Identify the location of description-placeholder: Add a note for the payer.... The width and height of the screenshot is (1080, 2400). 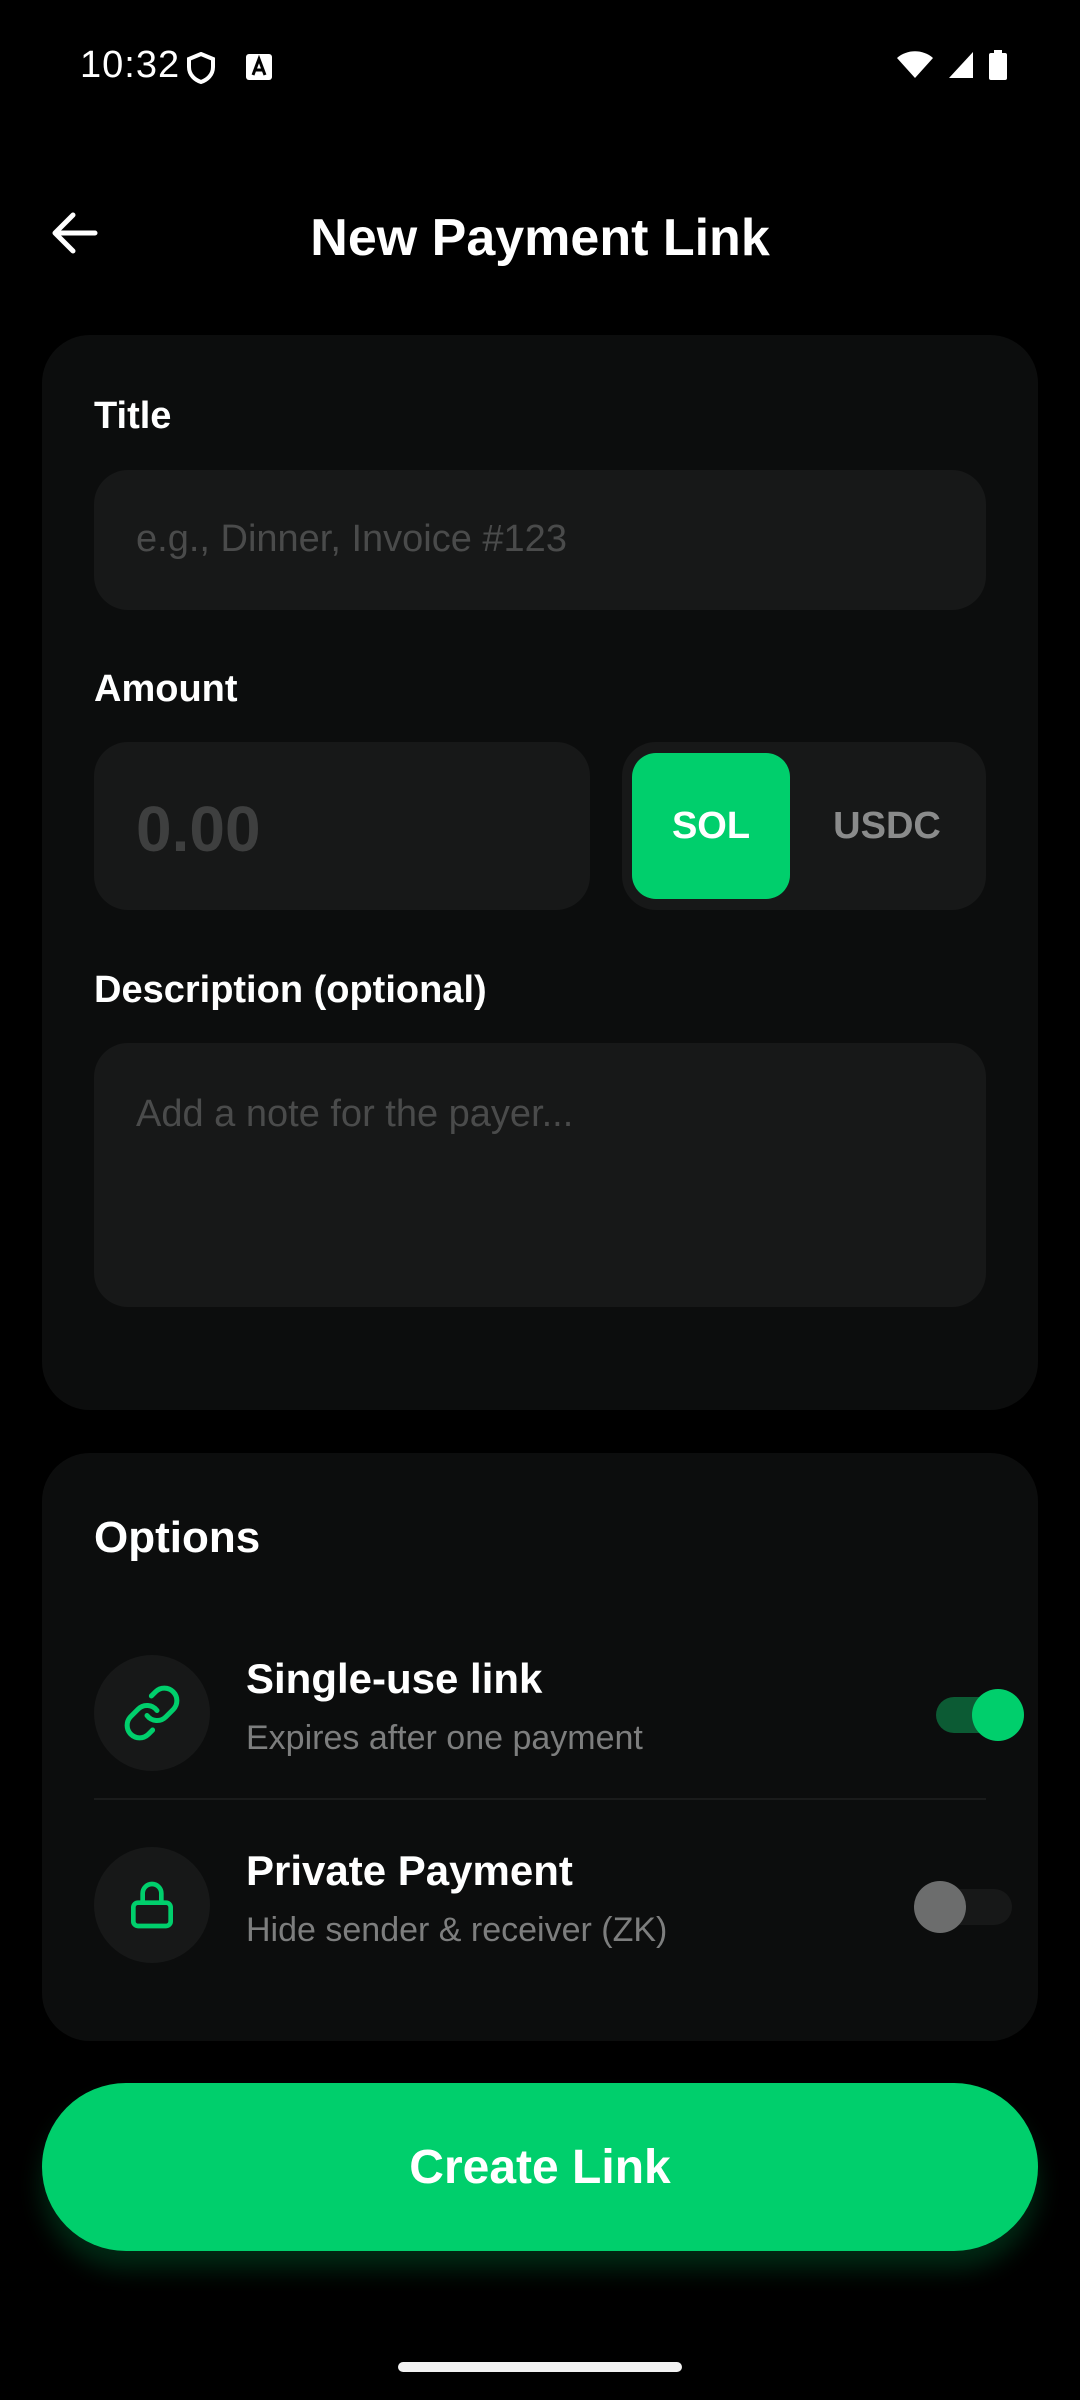
(355, 1114).